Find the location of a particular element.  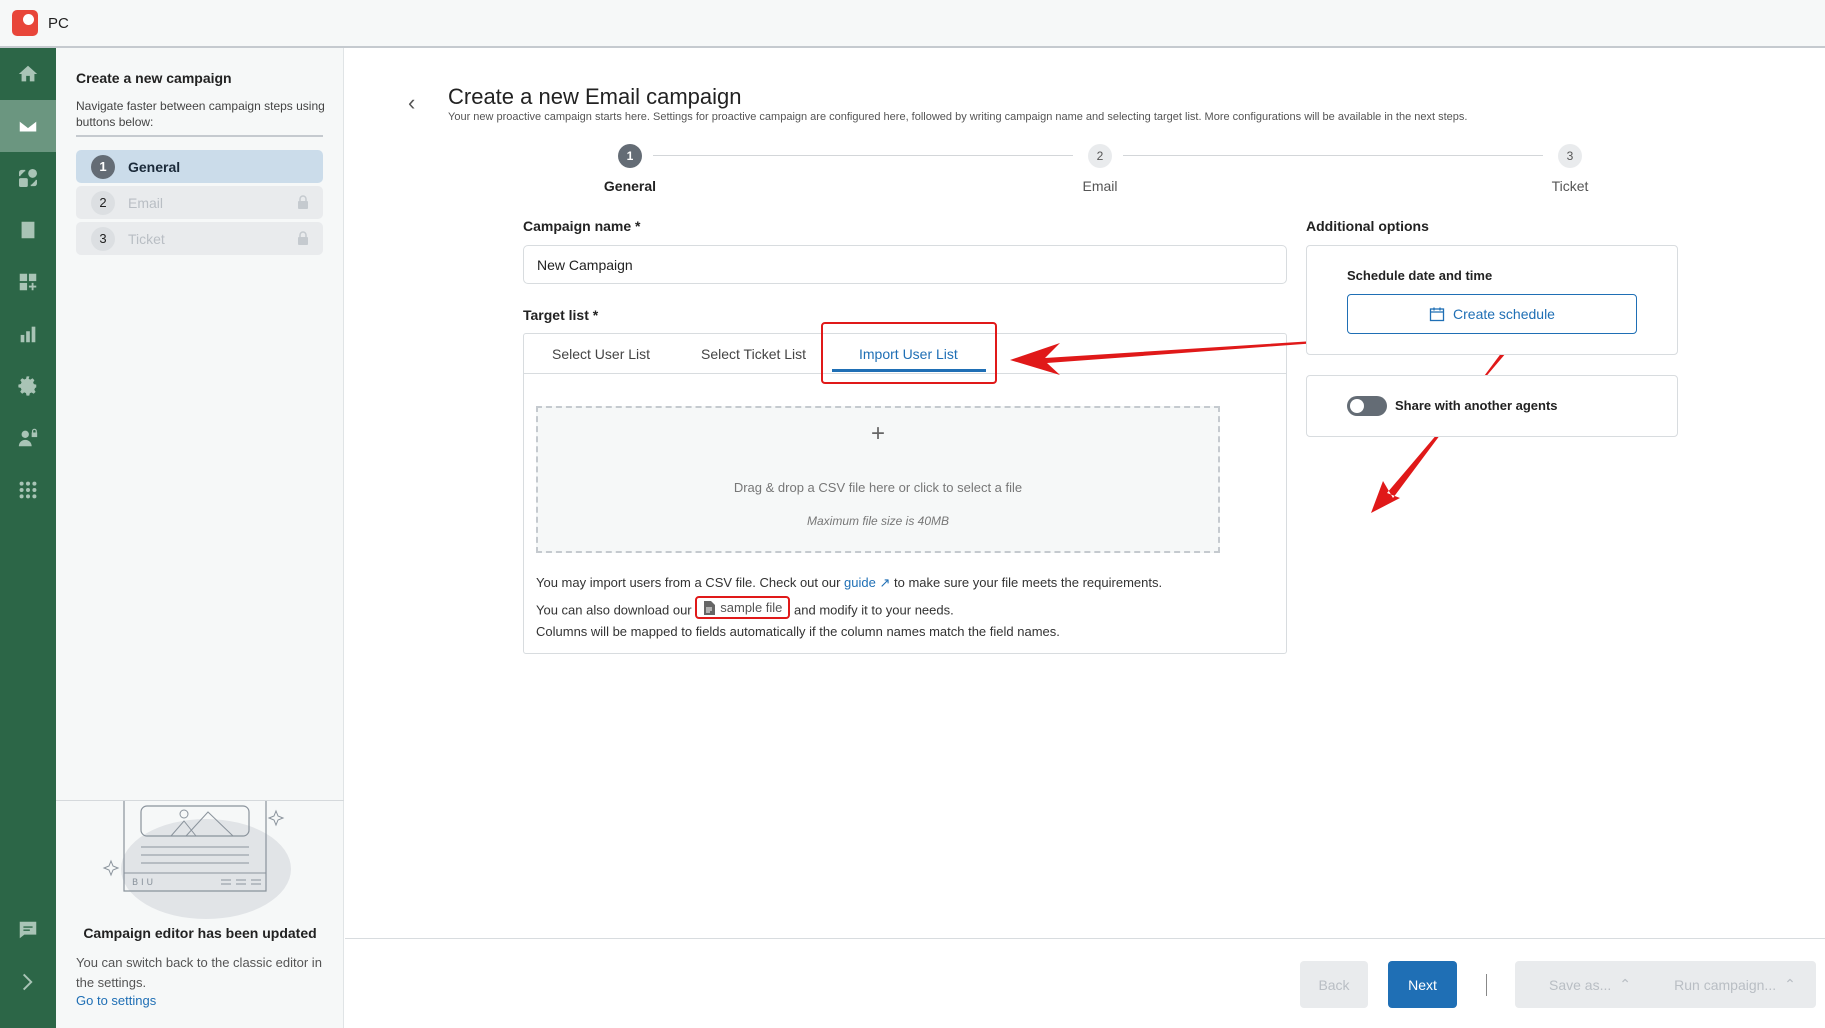

grid-plus-icon is located at coordinates (28, 282).